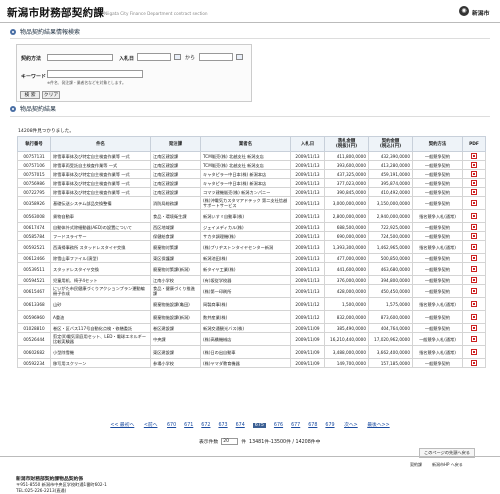 This screenshot has height=494, width=500. Describe the element at coordinates (100, 317) in the screenshot. I see `cell-name: A重油` at that location.